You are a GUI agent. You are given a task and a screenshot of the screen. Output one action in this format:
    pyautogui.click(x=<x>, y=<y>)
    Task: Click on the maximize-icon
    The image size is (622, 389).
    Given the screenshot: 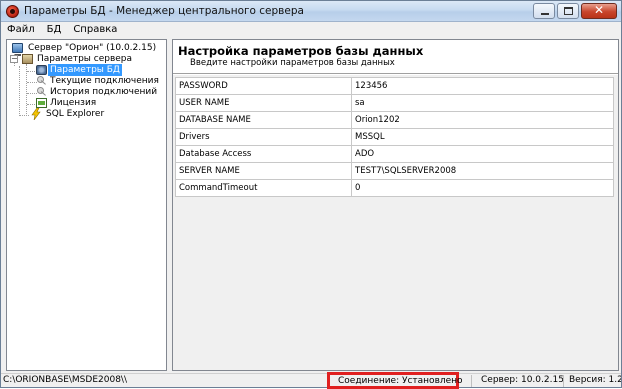 What is the action you would take?
    pyautogui.click(x=568, y=11)
    